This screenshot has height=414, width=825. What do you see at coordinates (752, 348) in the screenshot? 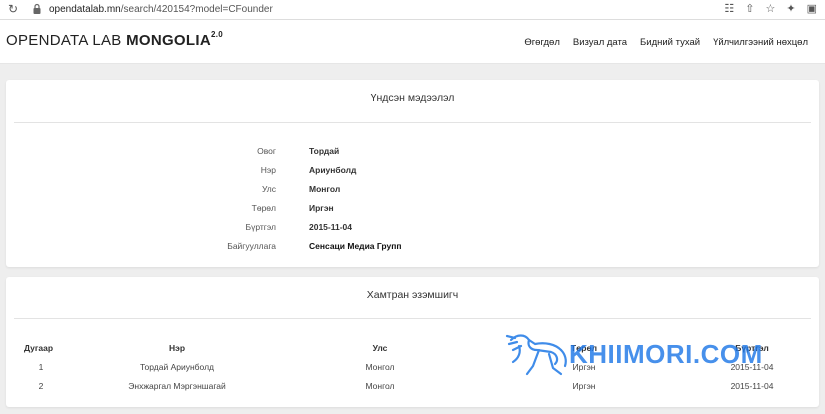
I see `col-header-registration: Бүртгэл` at bounding box center [752, 348].